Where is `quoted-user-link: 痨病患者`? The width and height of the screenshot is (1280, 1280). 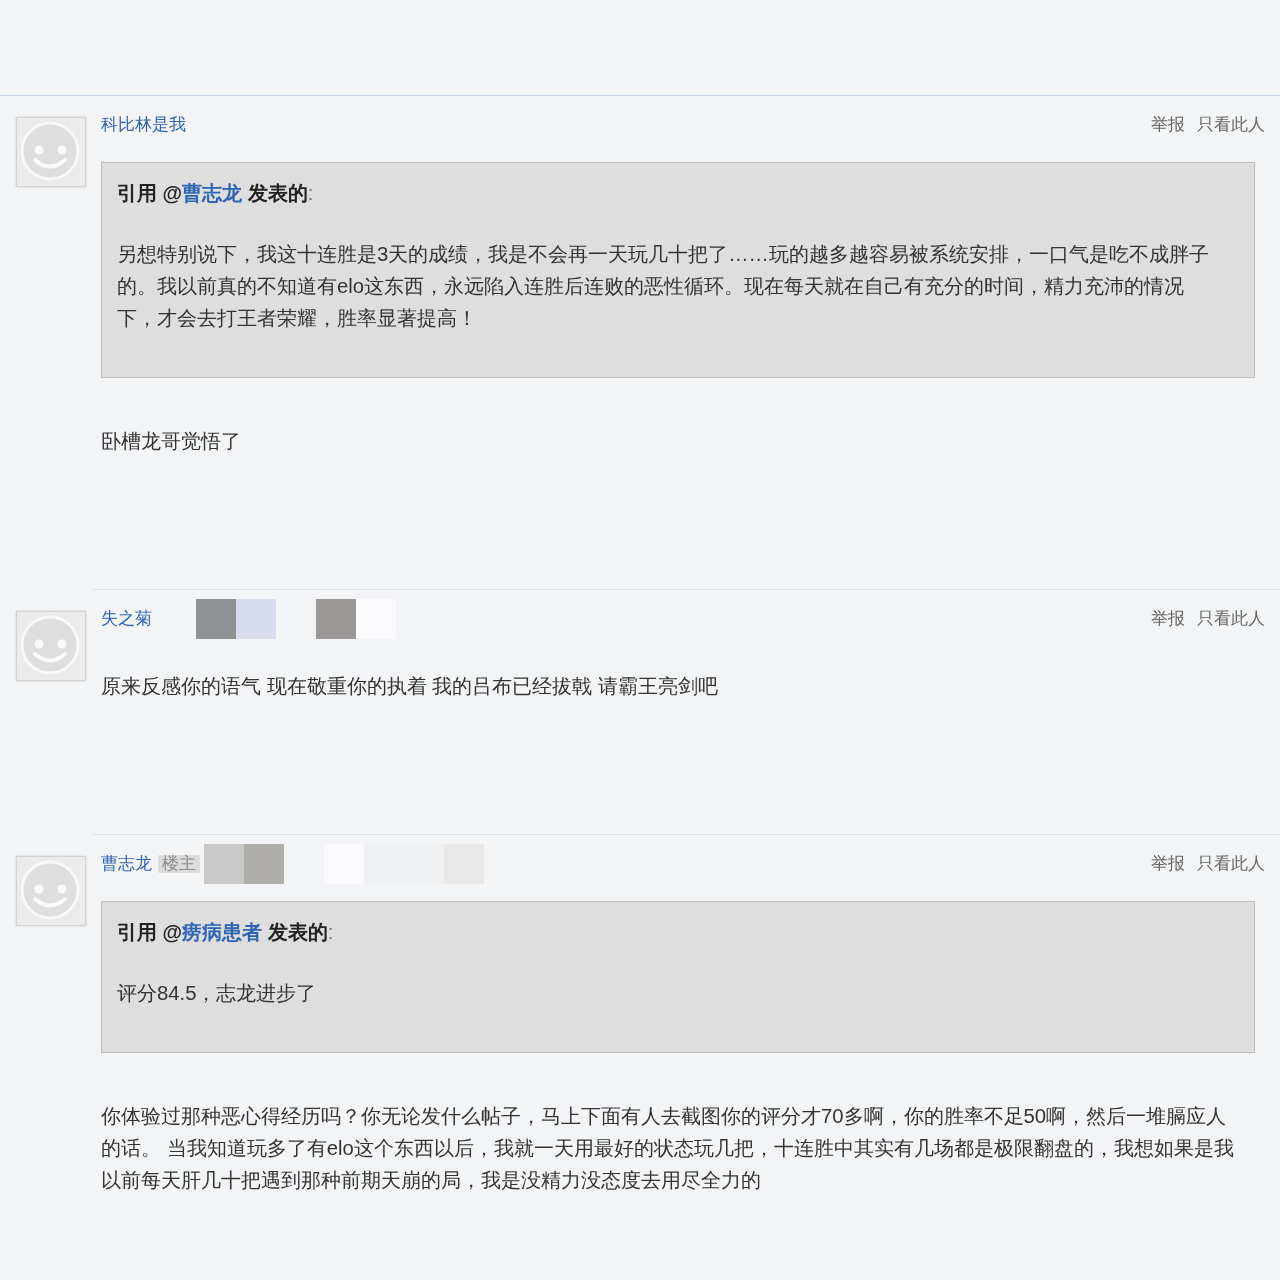 quoted-user-link: 痨病患者 is located at coordinates (222, 932).